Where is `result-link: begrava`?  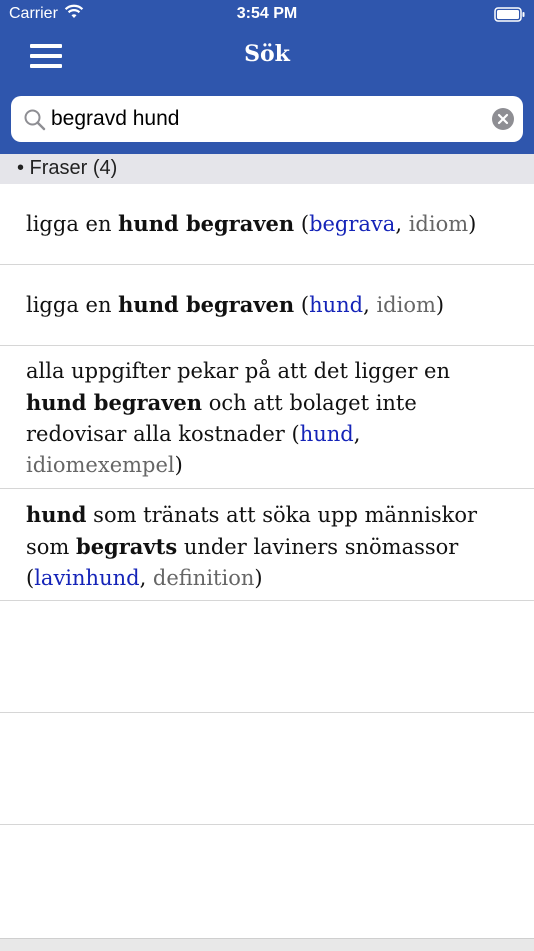 result-link: begrava is located at coordinates (352, 224).